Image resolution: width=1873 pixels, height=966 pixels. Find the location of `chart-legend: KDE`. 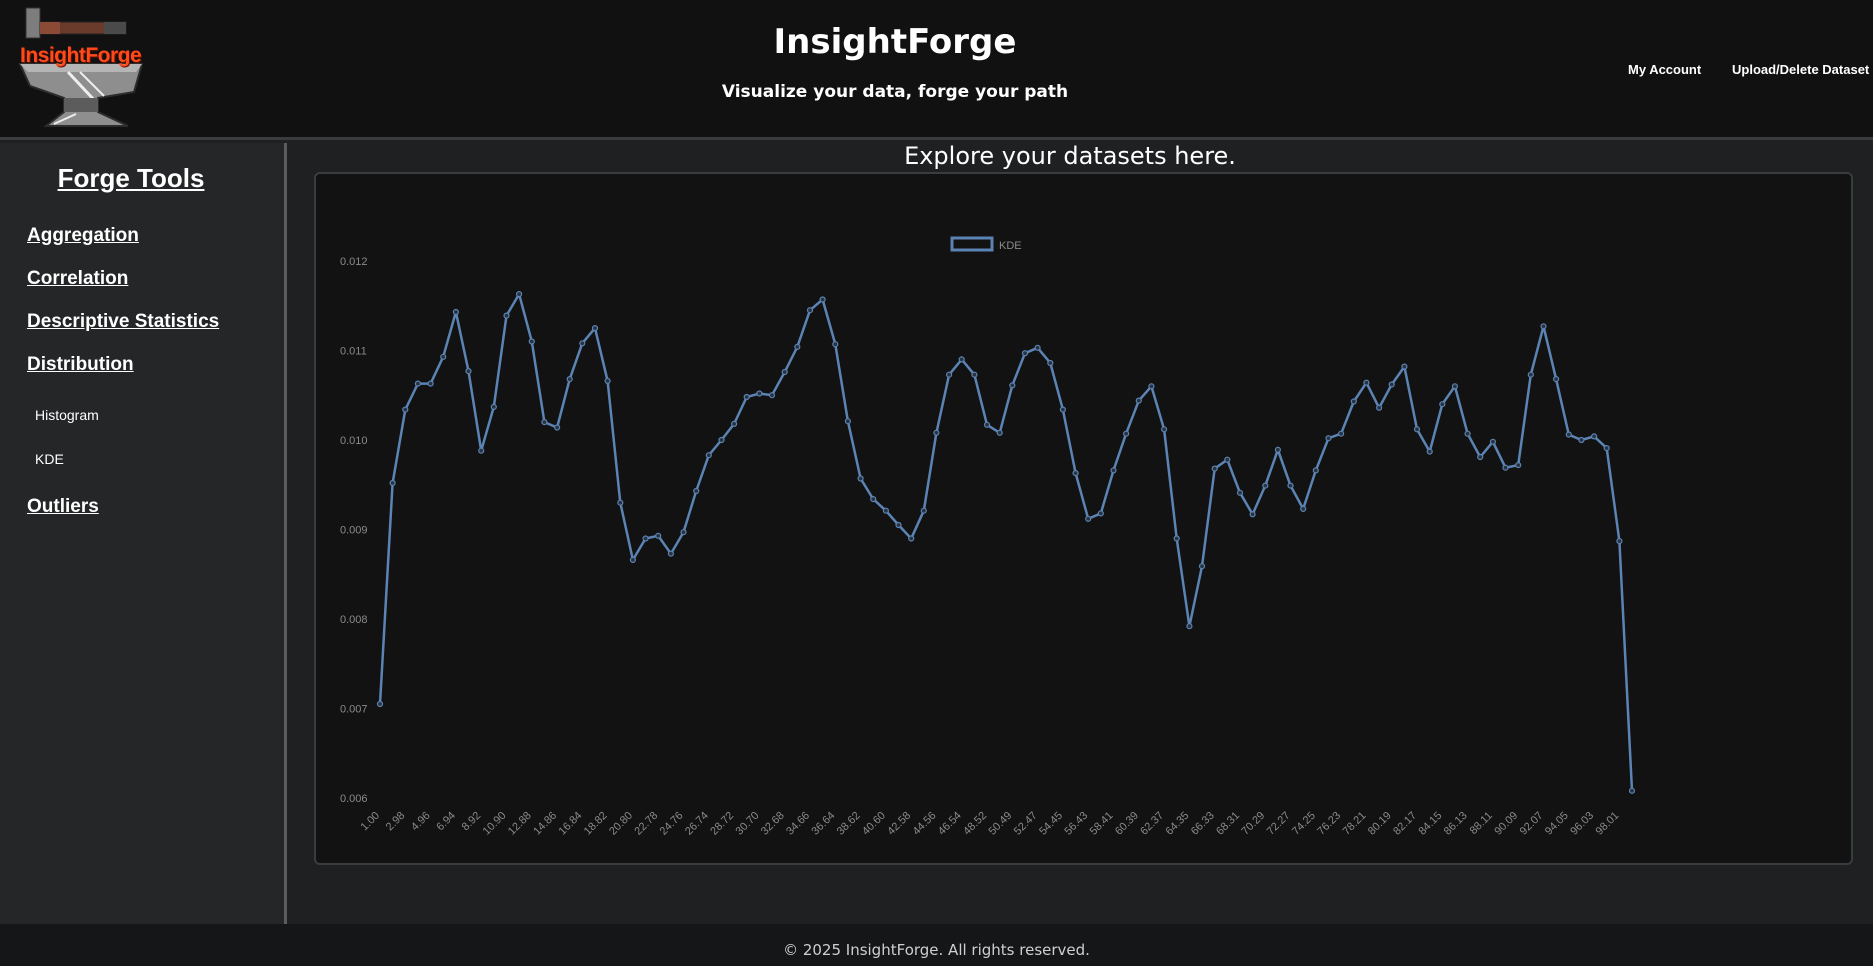

chart-legend: KDE is located at coordinates (986, 244).